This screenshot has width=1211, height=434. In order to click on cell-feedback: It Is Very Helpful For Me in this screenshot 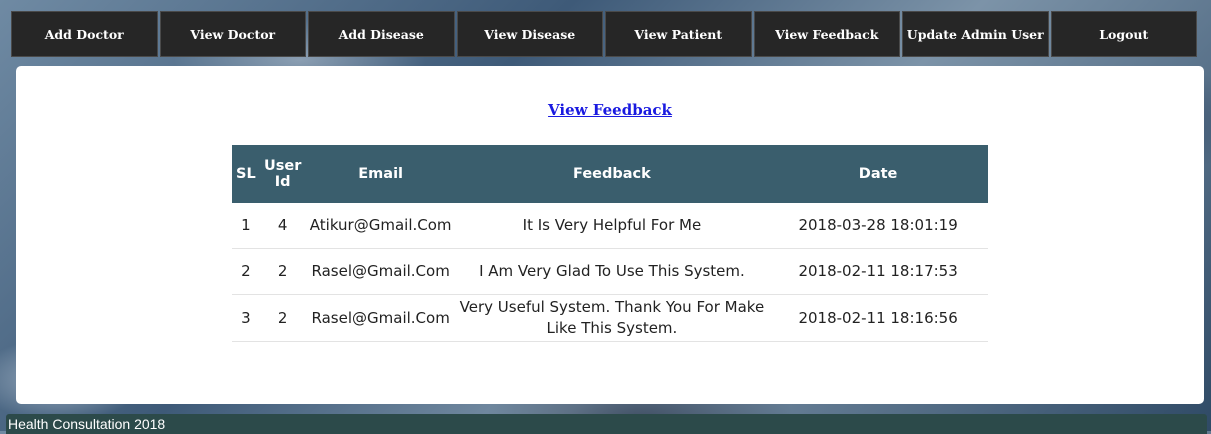, I will do `click(612, 226)`.